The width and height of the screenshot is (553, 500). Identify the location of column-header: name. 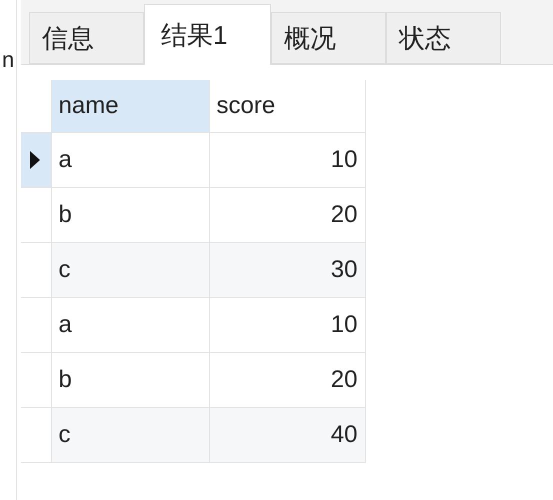
(130, 106).